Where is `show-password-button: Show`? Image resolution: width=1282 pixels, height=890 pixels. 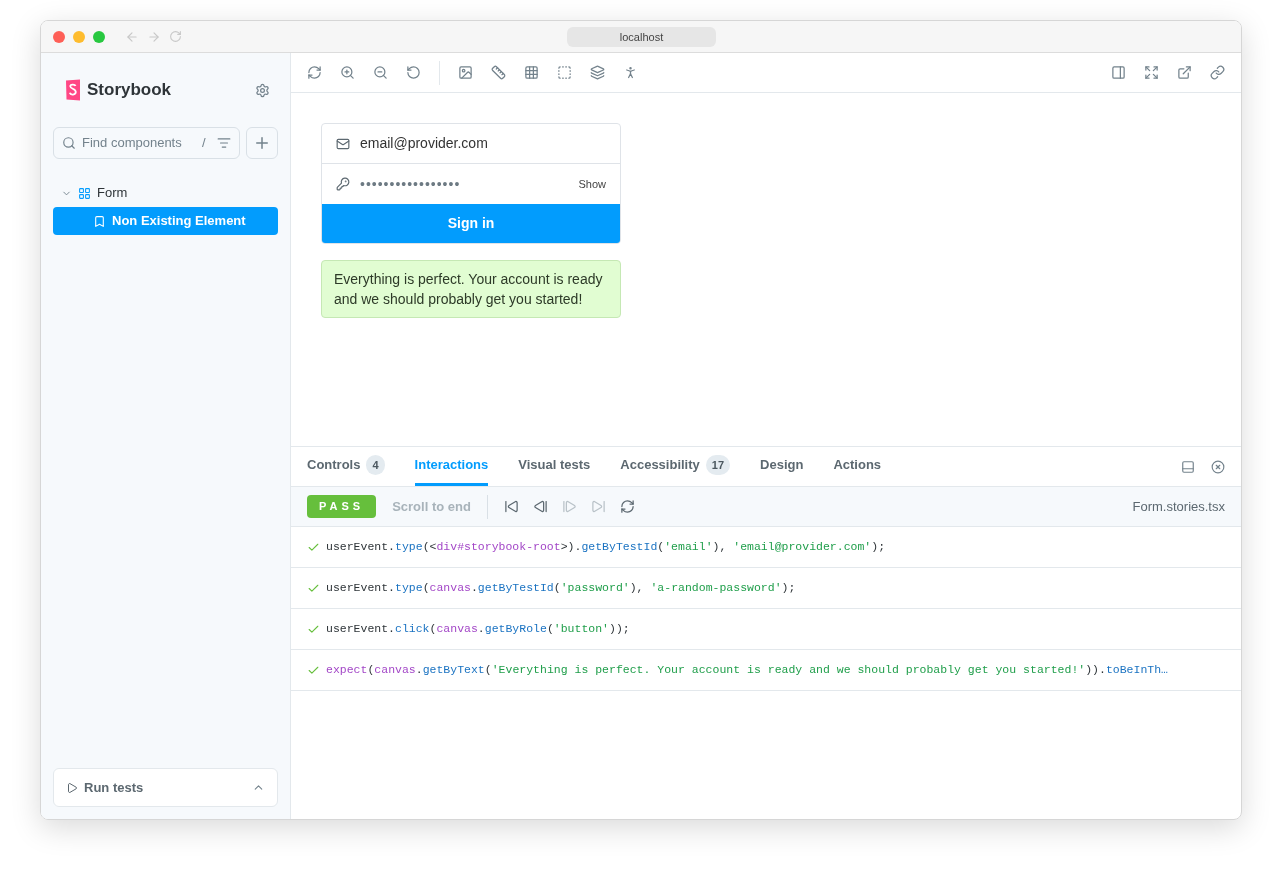 show-password-button: Show is located at coordinates (592, 184).